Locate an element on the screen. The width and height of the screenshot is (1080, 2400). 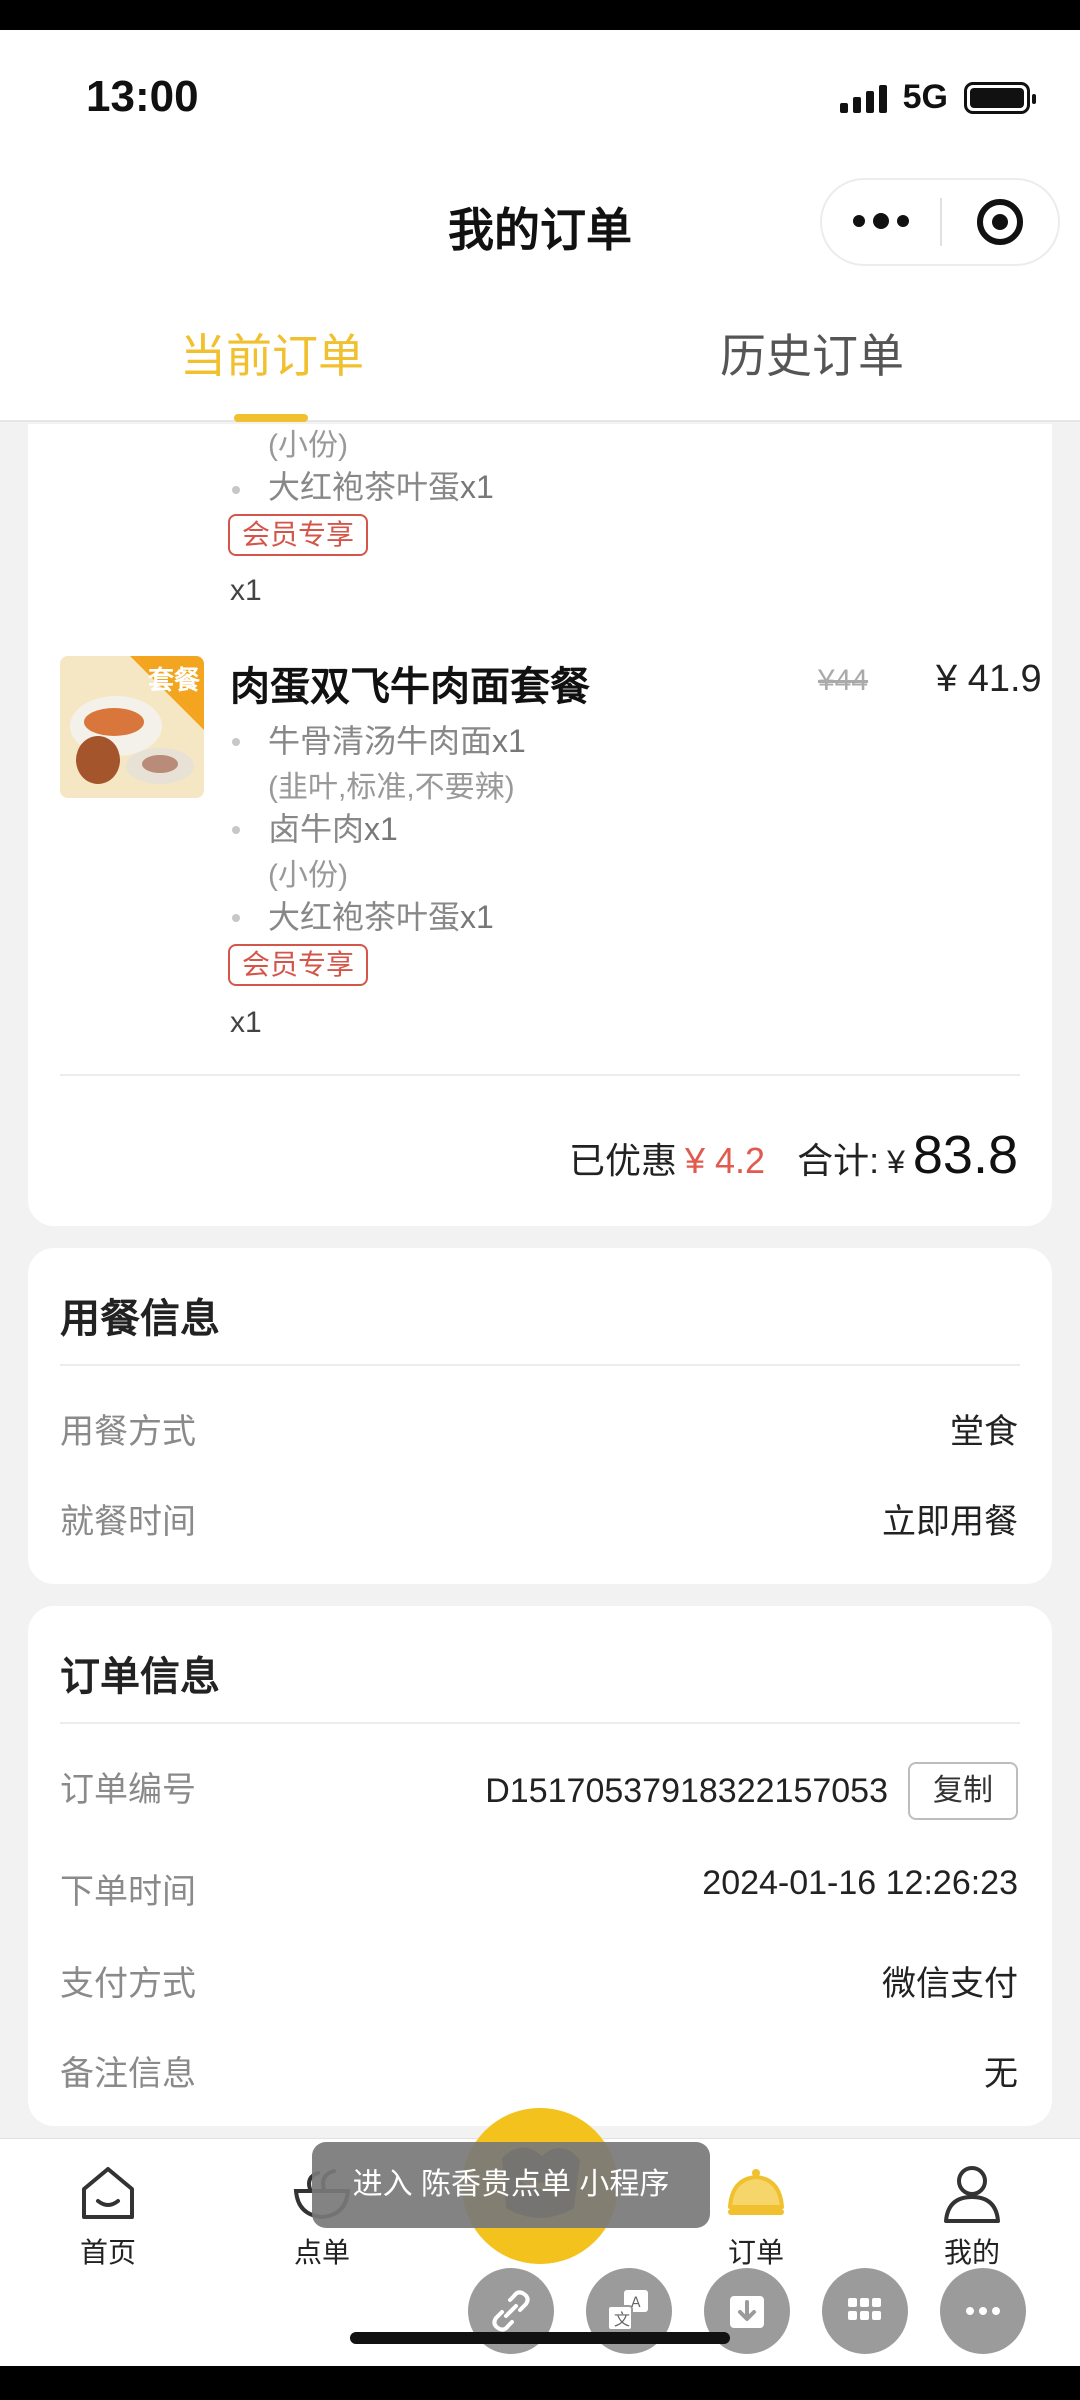
status-time: 13:00 is located at coordinates (142, 96).